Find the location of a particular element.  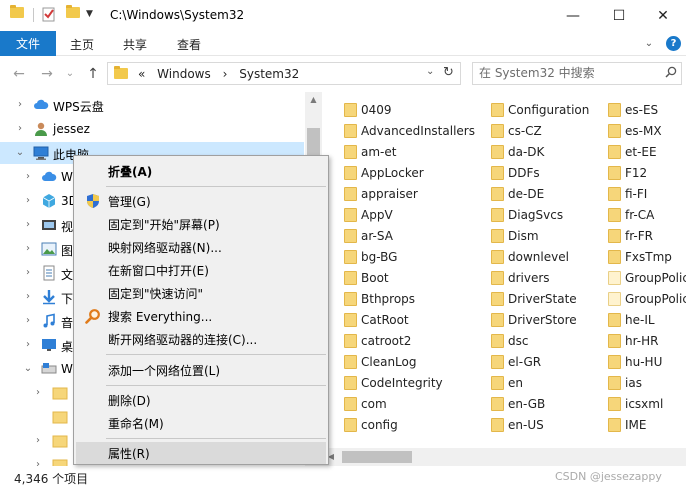

file-item: hu-HU is located at coordinates (635, 361).